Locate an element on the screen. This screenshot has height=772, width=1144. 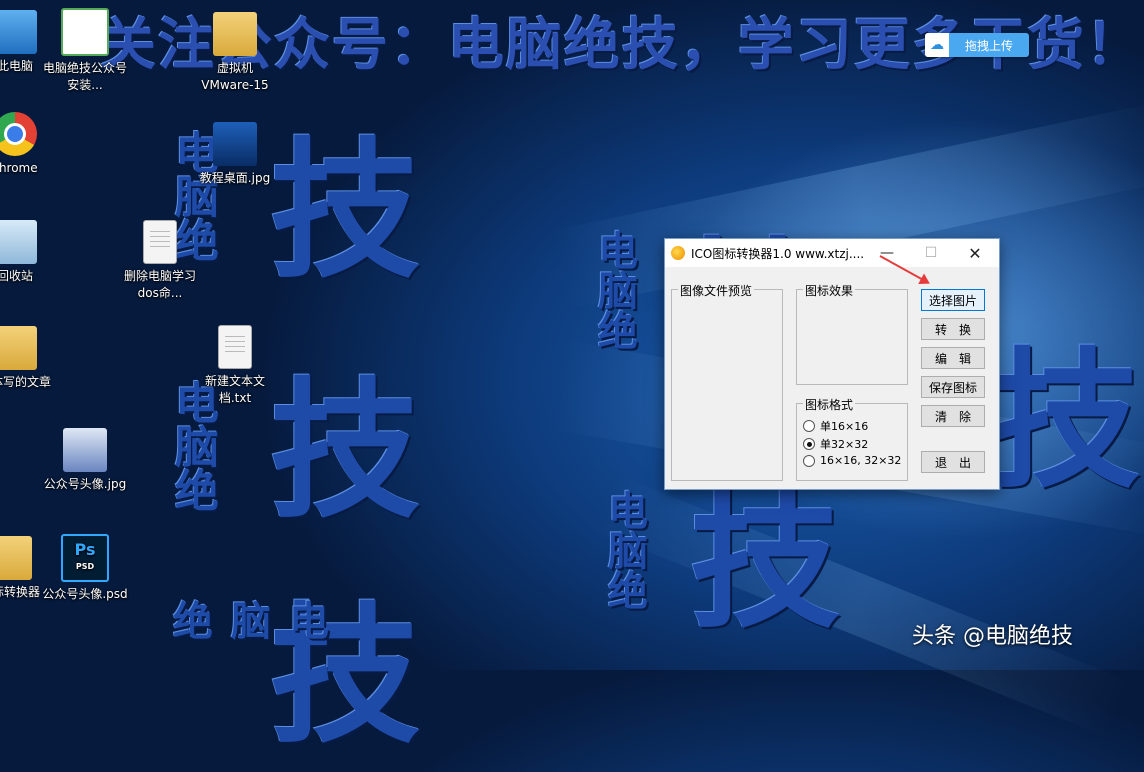
preview-group-label: 图像文件预览 is located at coordinates (716, 290).